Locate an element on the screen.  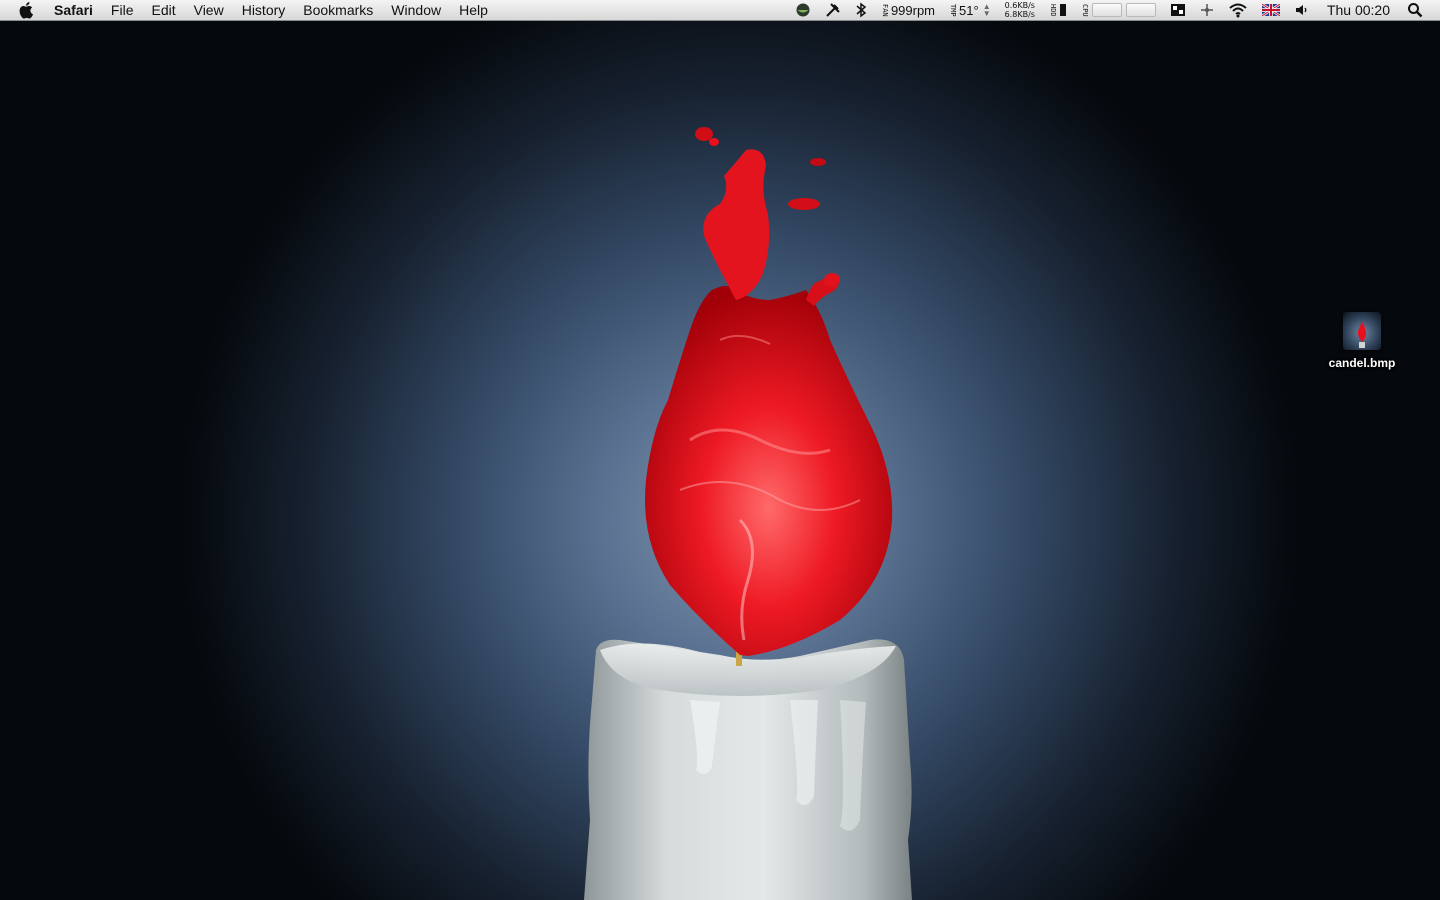
volume-icon is located at coordinates (1301, 10).